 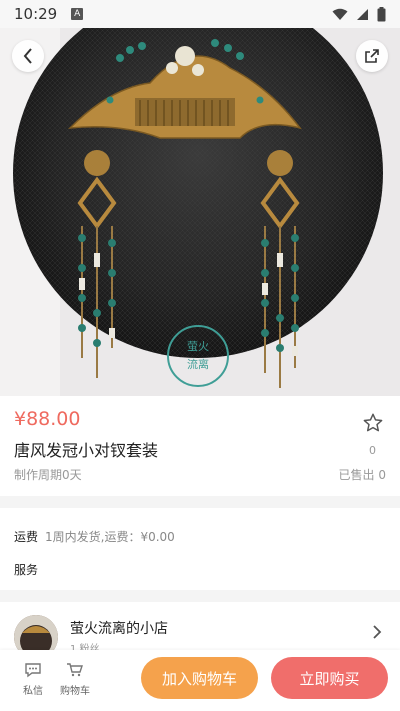 I want to click on bottom-action-bar: 私信 购物车 加入购物车 立即购买, so click(x=200, y=680).